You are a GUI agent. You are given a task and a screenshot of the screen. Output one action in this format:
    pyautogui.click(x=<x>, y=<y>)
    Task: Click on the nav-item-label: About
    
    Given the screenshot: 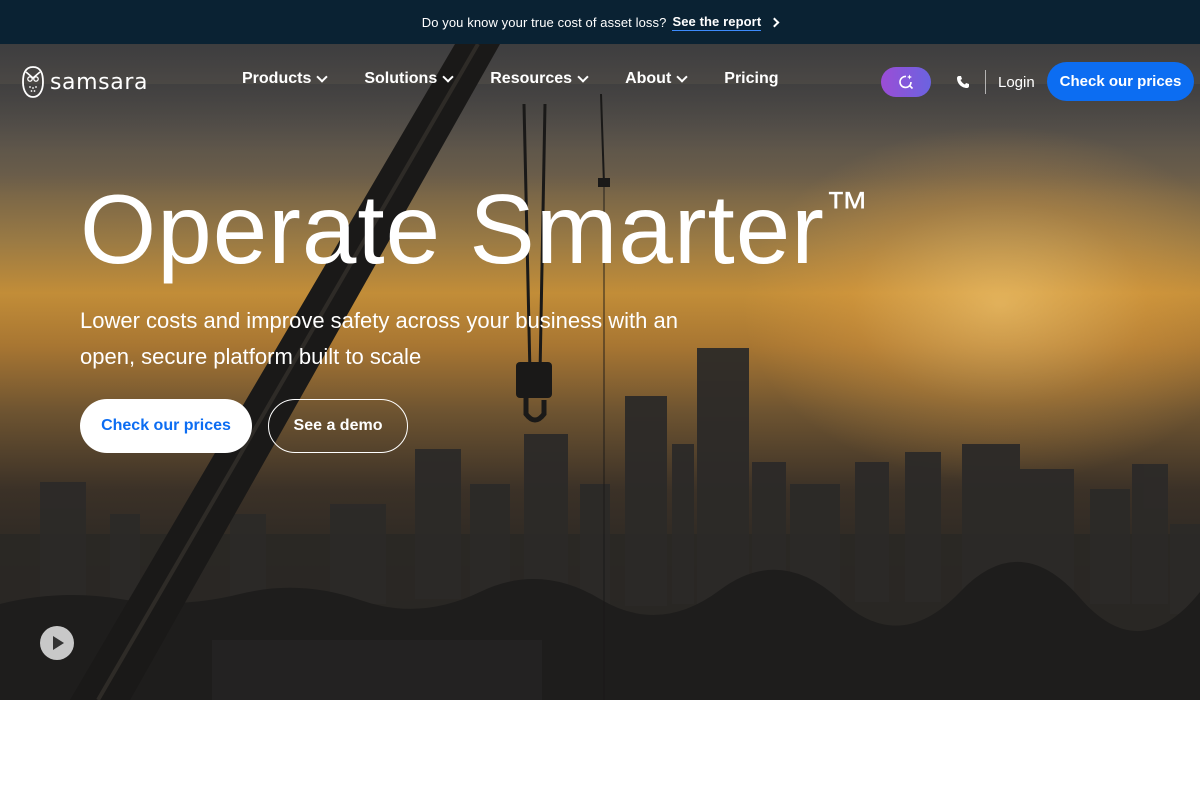 What is the action you would take?
    pyautogui.click(x=648, y=78)
    